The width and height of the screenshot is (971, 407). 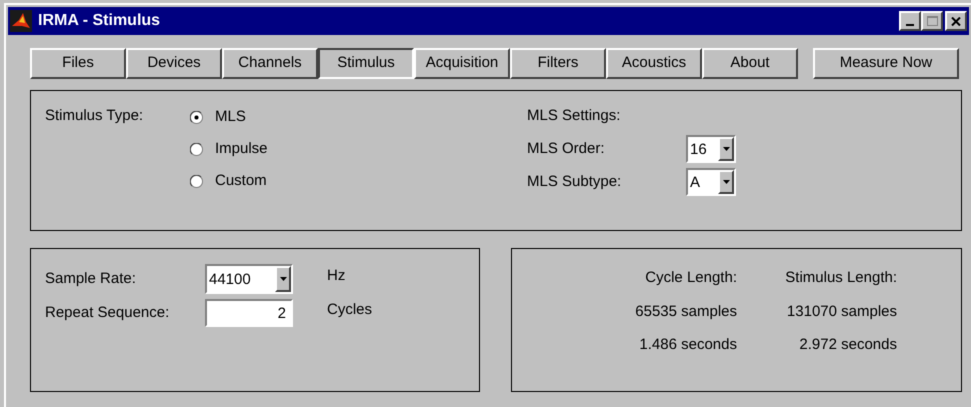 I want to click on column-heading: Stimulus Length:, so click(x=841, y=278).